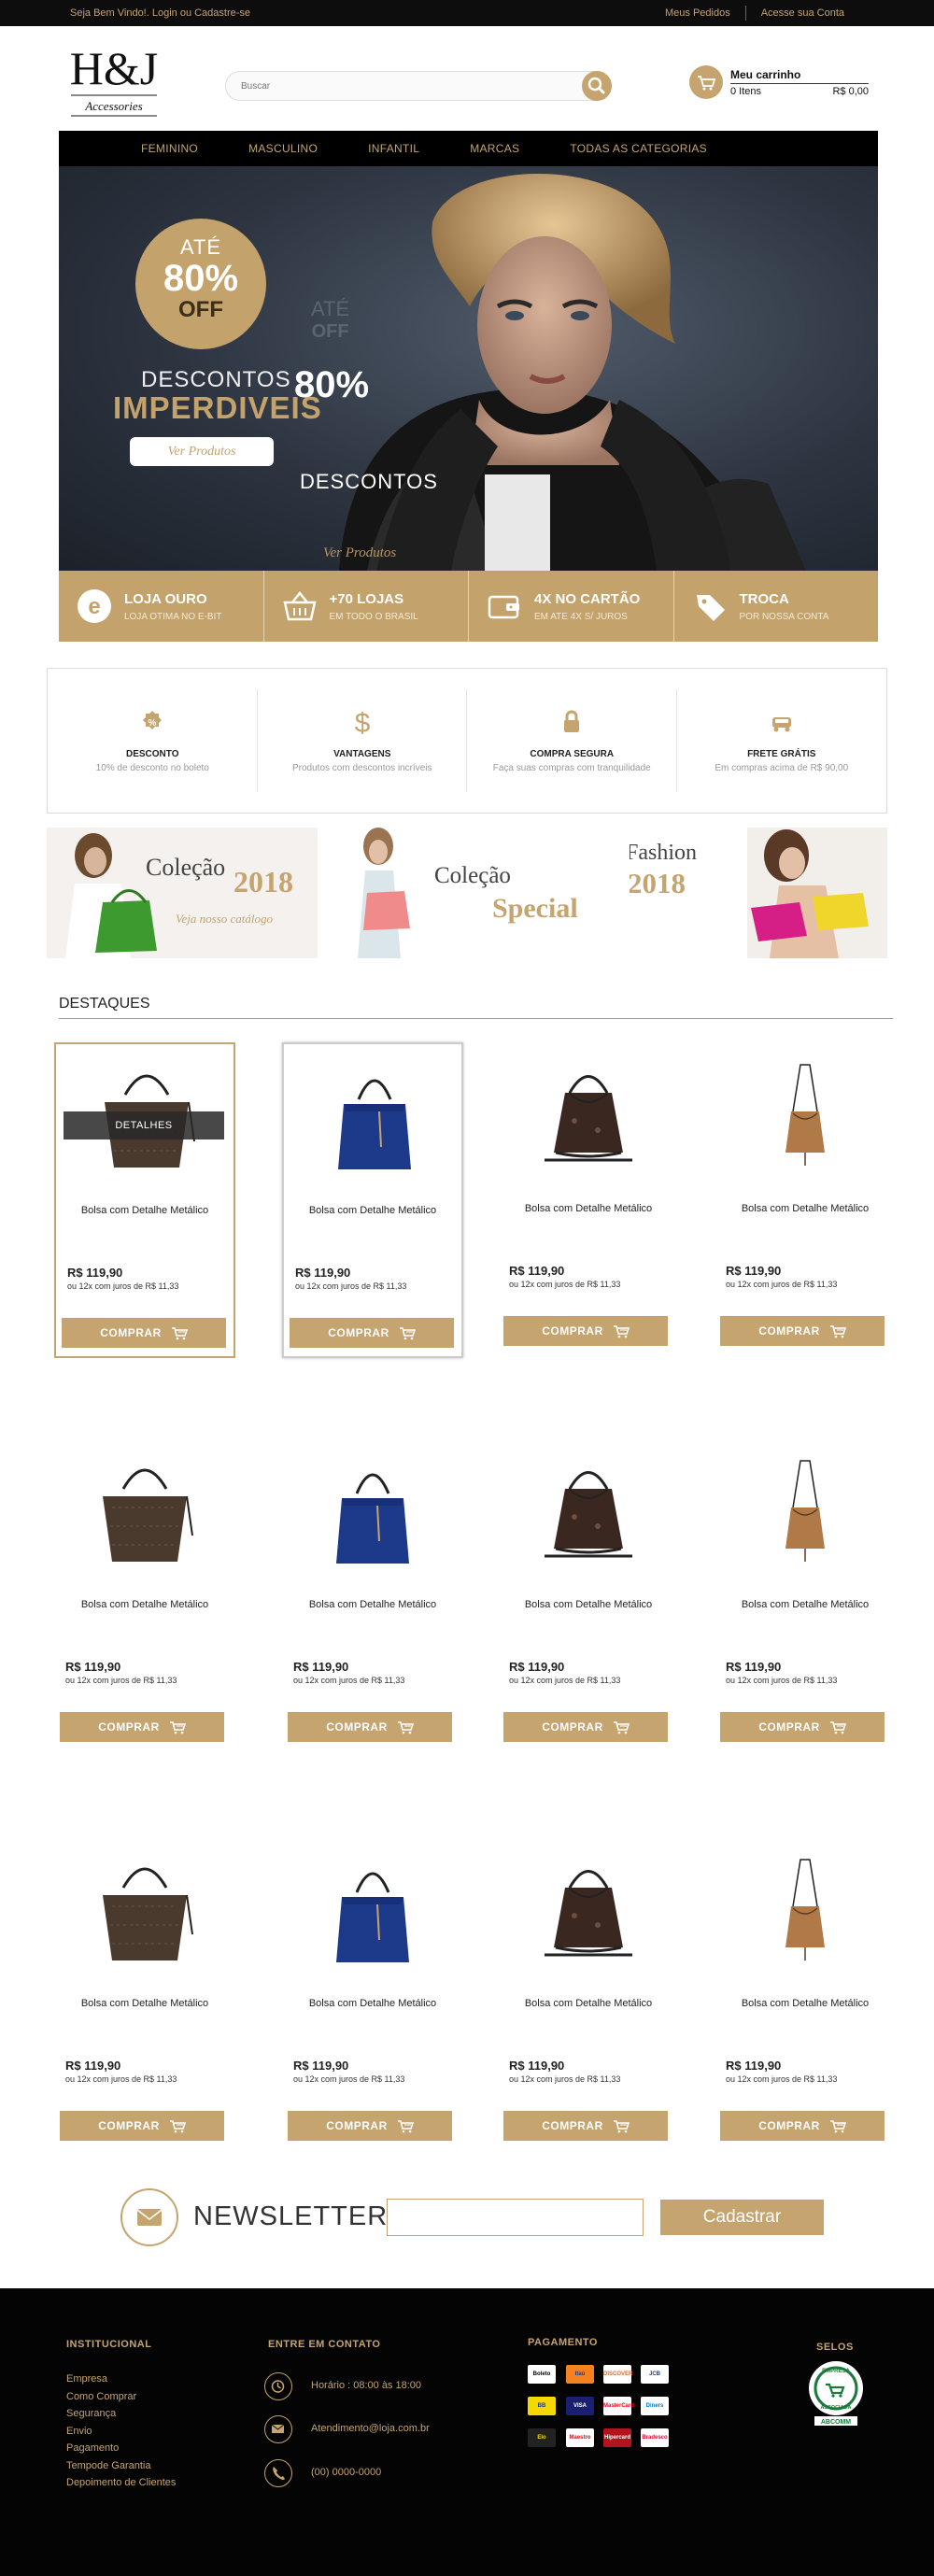 The width and height of the screenshot is (934, 2576). Describe the element at coordinates (357, 1727) in the screenshot. I see `buy-button-label: COMPRAR` at that location.